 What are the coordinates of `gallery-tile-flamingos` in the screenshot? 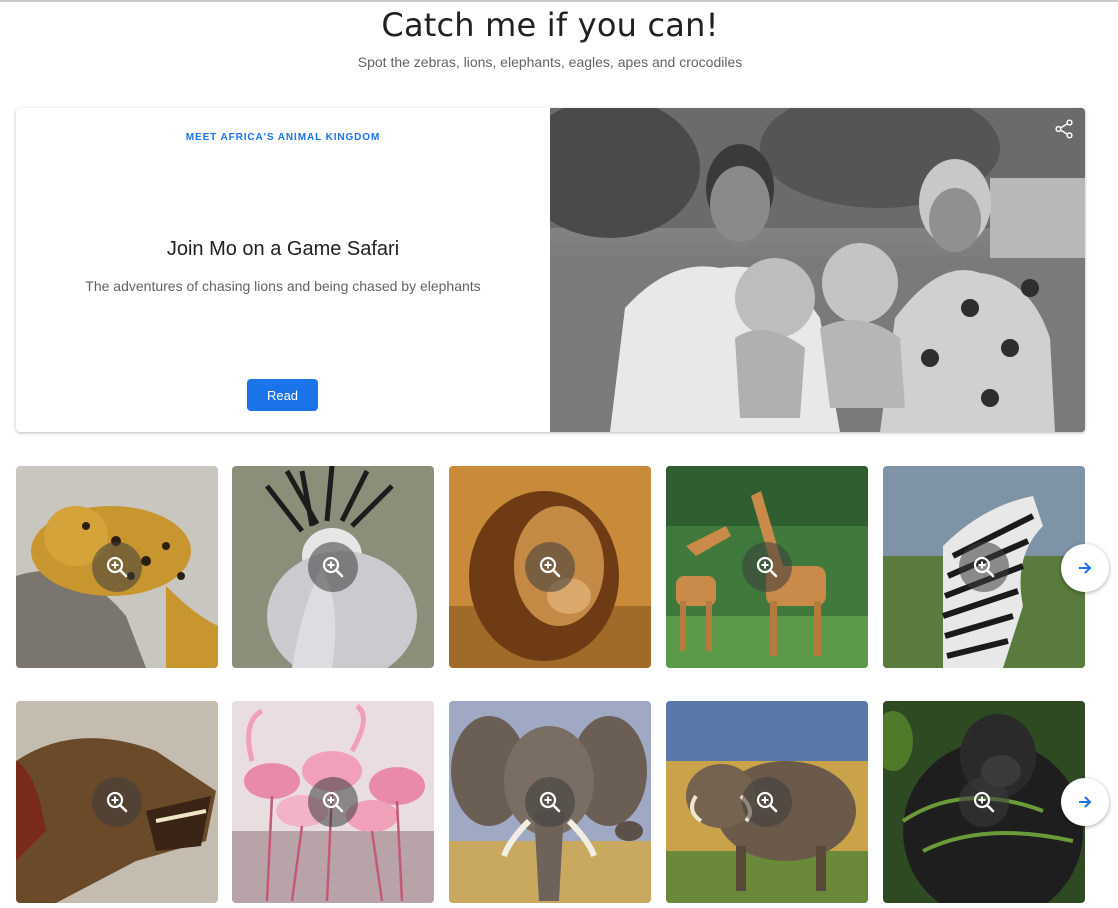 It's located at (333, 802).